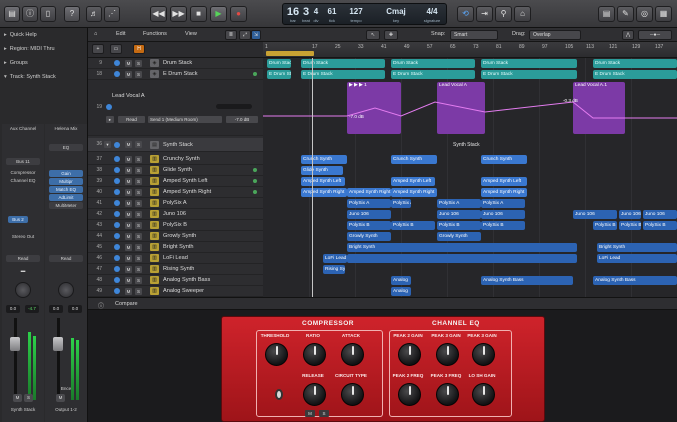 This screenshot has height=422, width=677. Describe the element at coordinates (459, 236) in the screenshot. I see `region-growly: Growly Synth` at that location.